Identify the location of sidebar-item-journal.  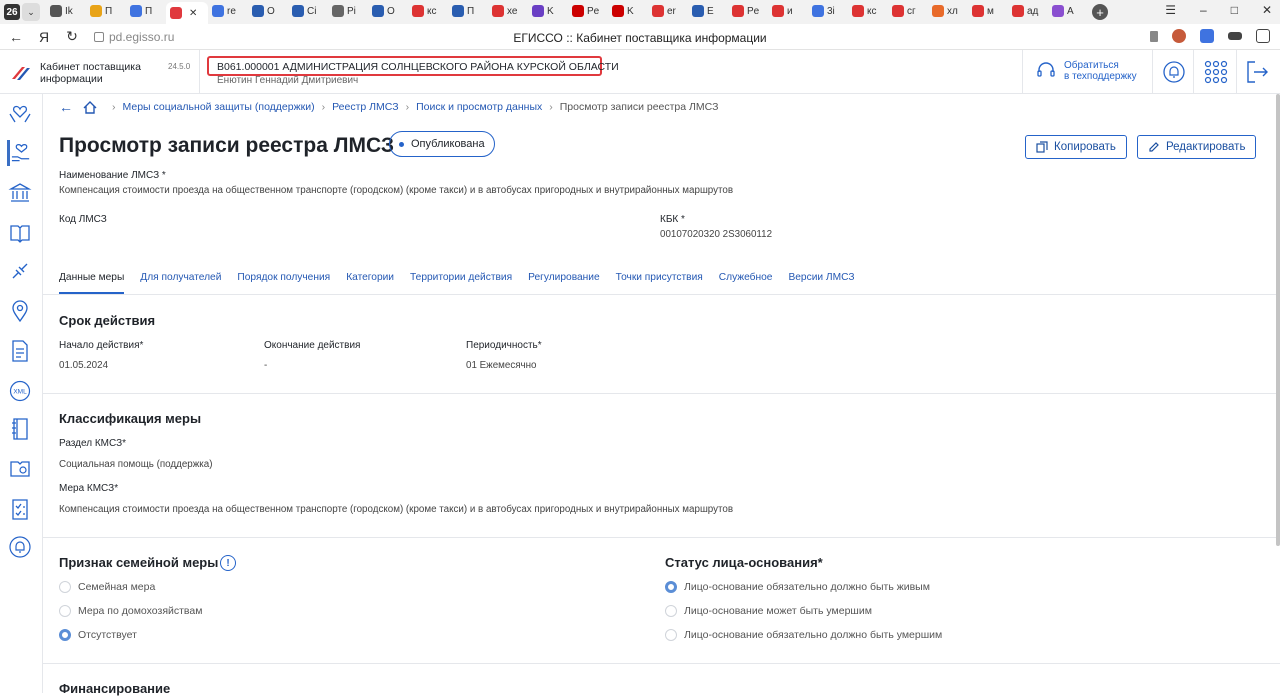
(20, 429).